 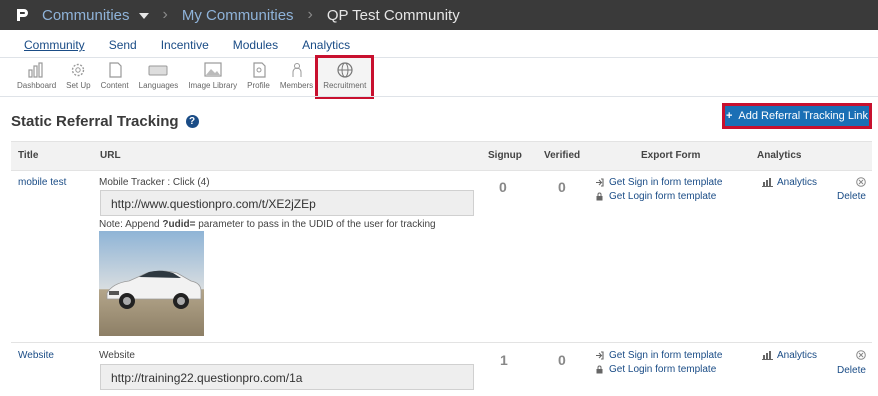 What do you see at coordinates (158, 85) in the screenshot?
I see `toolbar-label: Languages` at bounding box center [158, 85].